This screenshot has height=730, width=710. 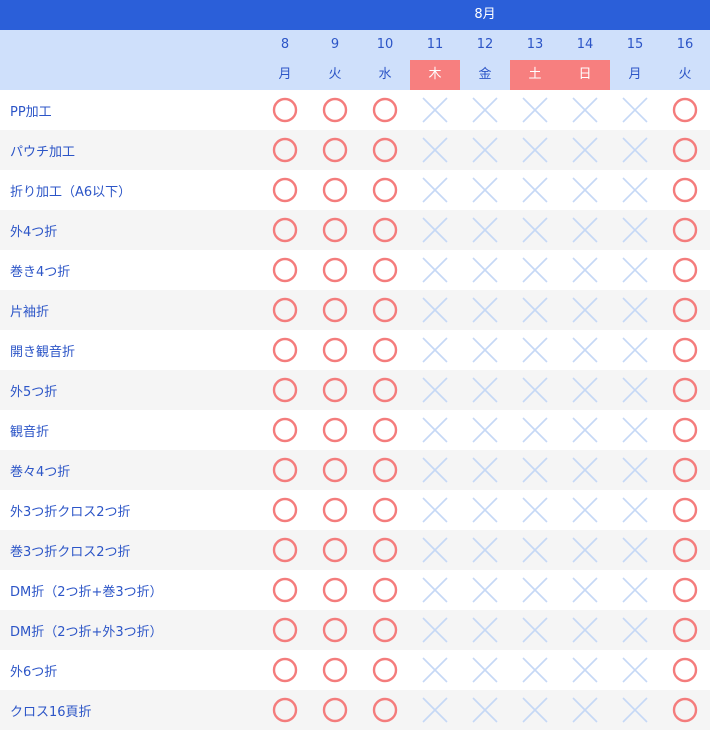 I want to click on service-label: 外3つ折クロス2つ折, so click(x=70, y=512).